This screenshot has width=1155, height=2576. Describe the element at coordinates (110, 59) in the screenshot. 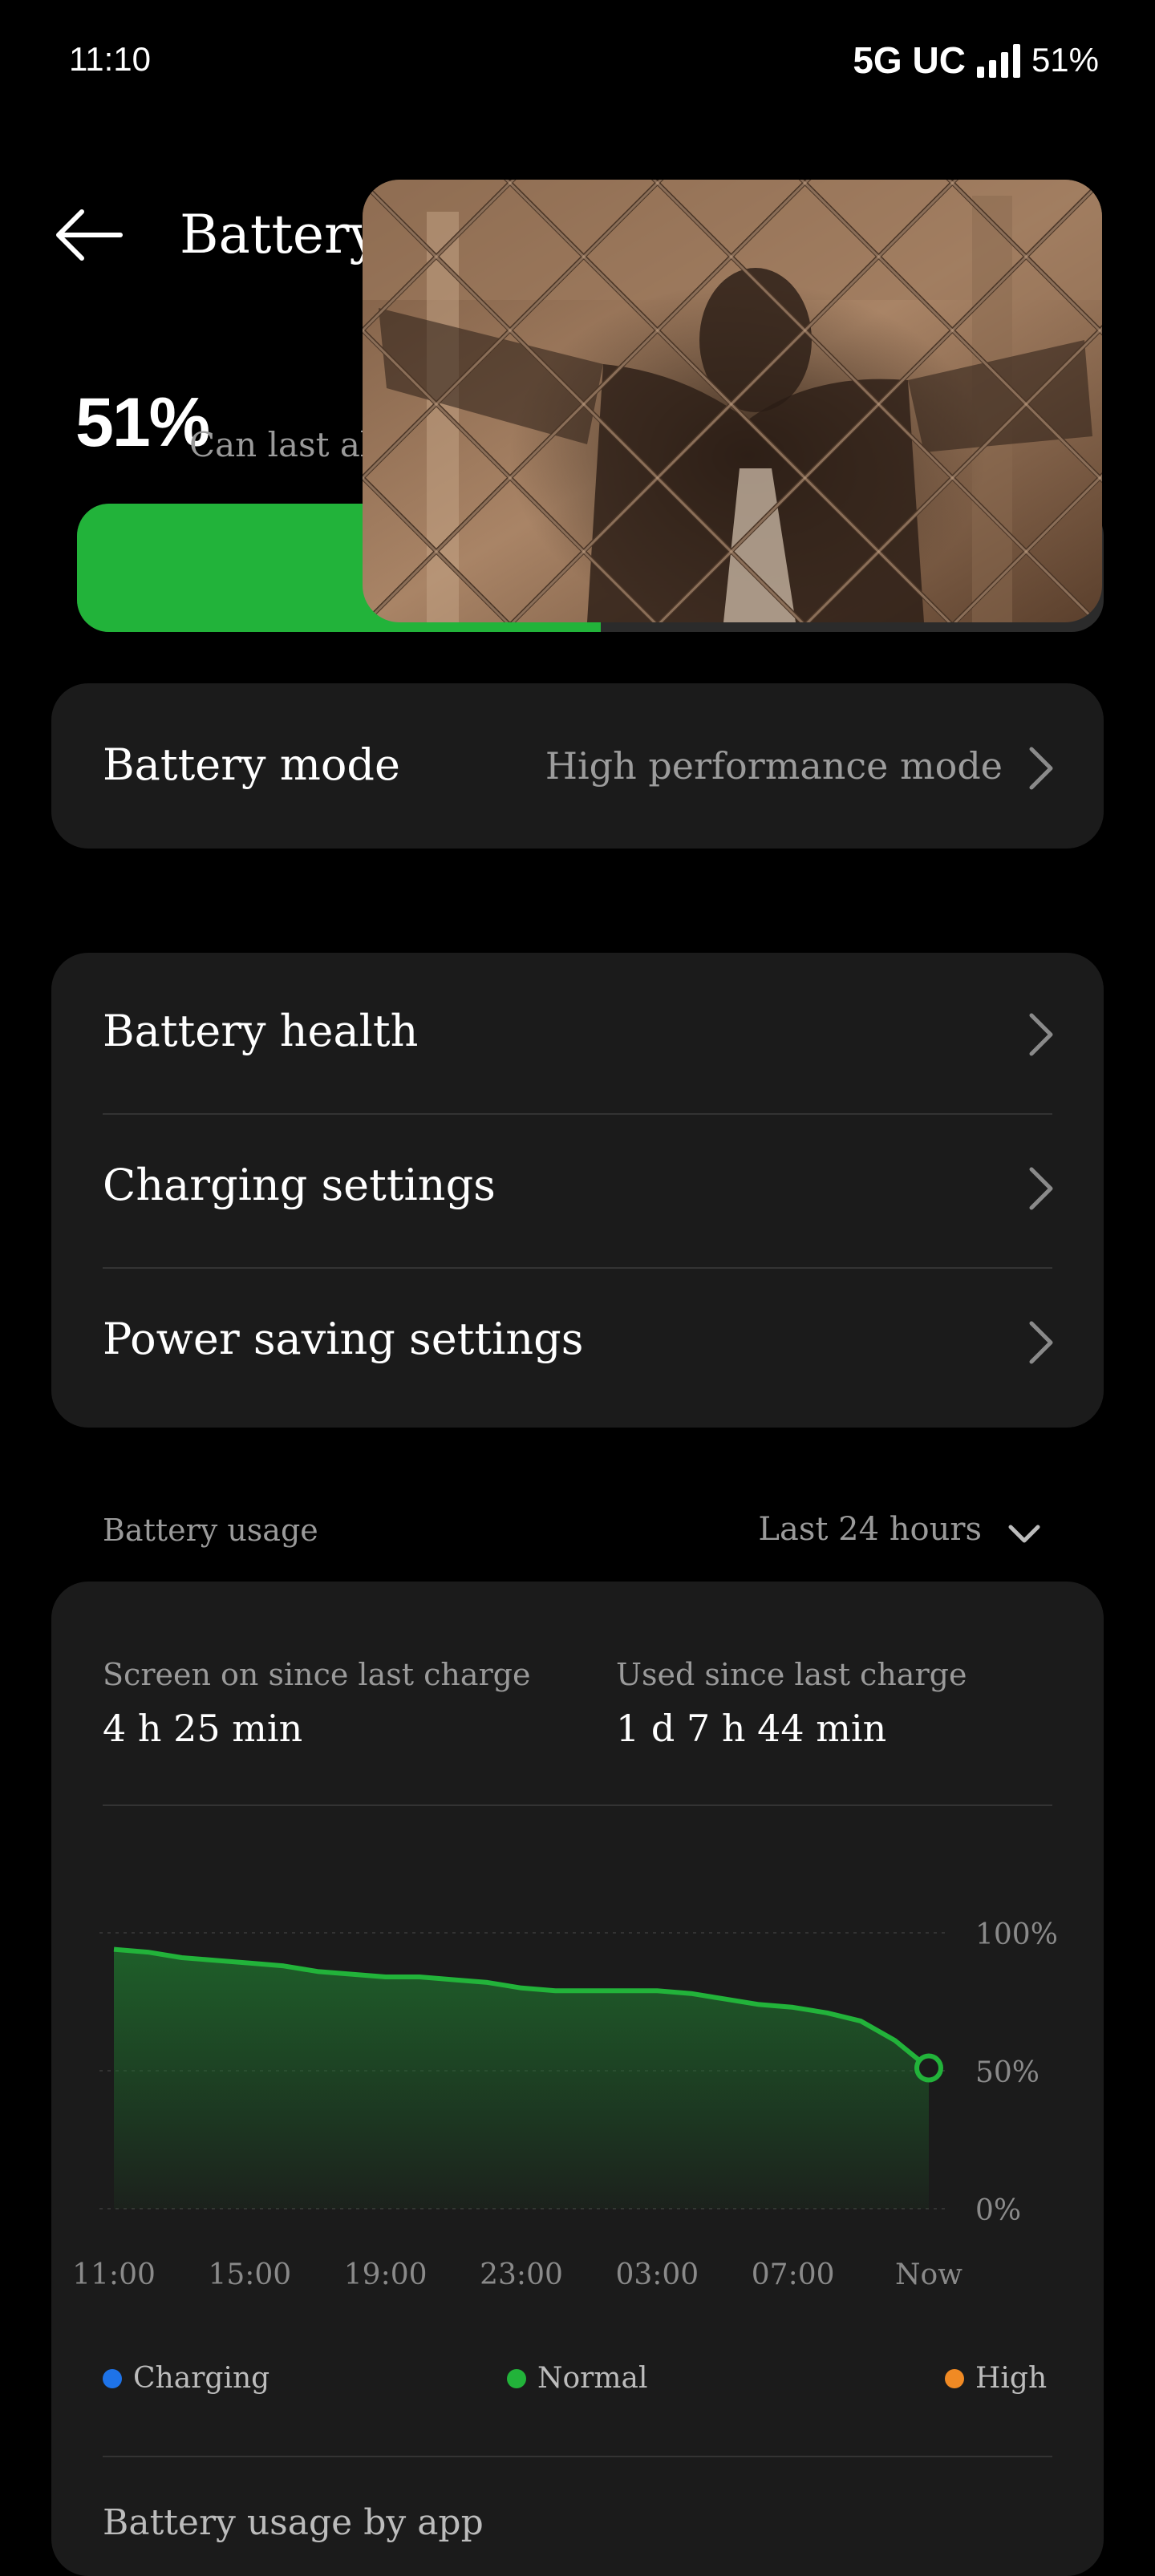

I see `status-time: 11:10` at that location.